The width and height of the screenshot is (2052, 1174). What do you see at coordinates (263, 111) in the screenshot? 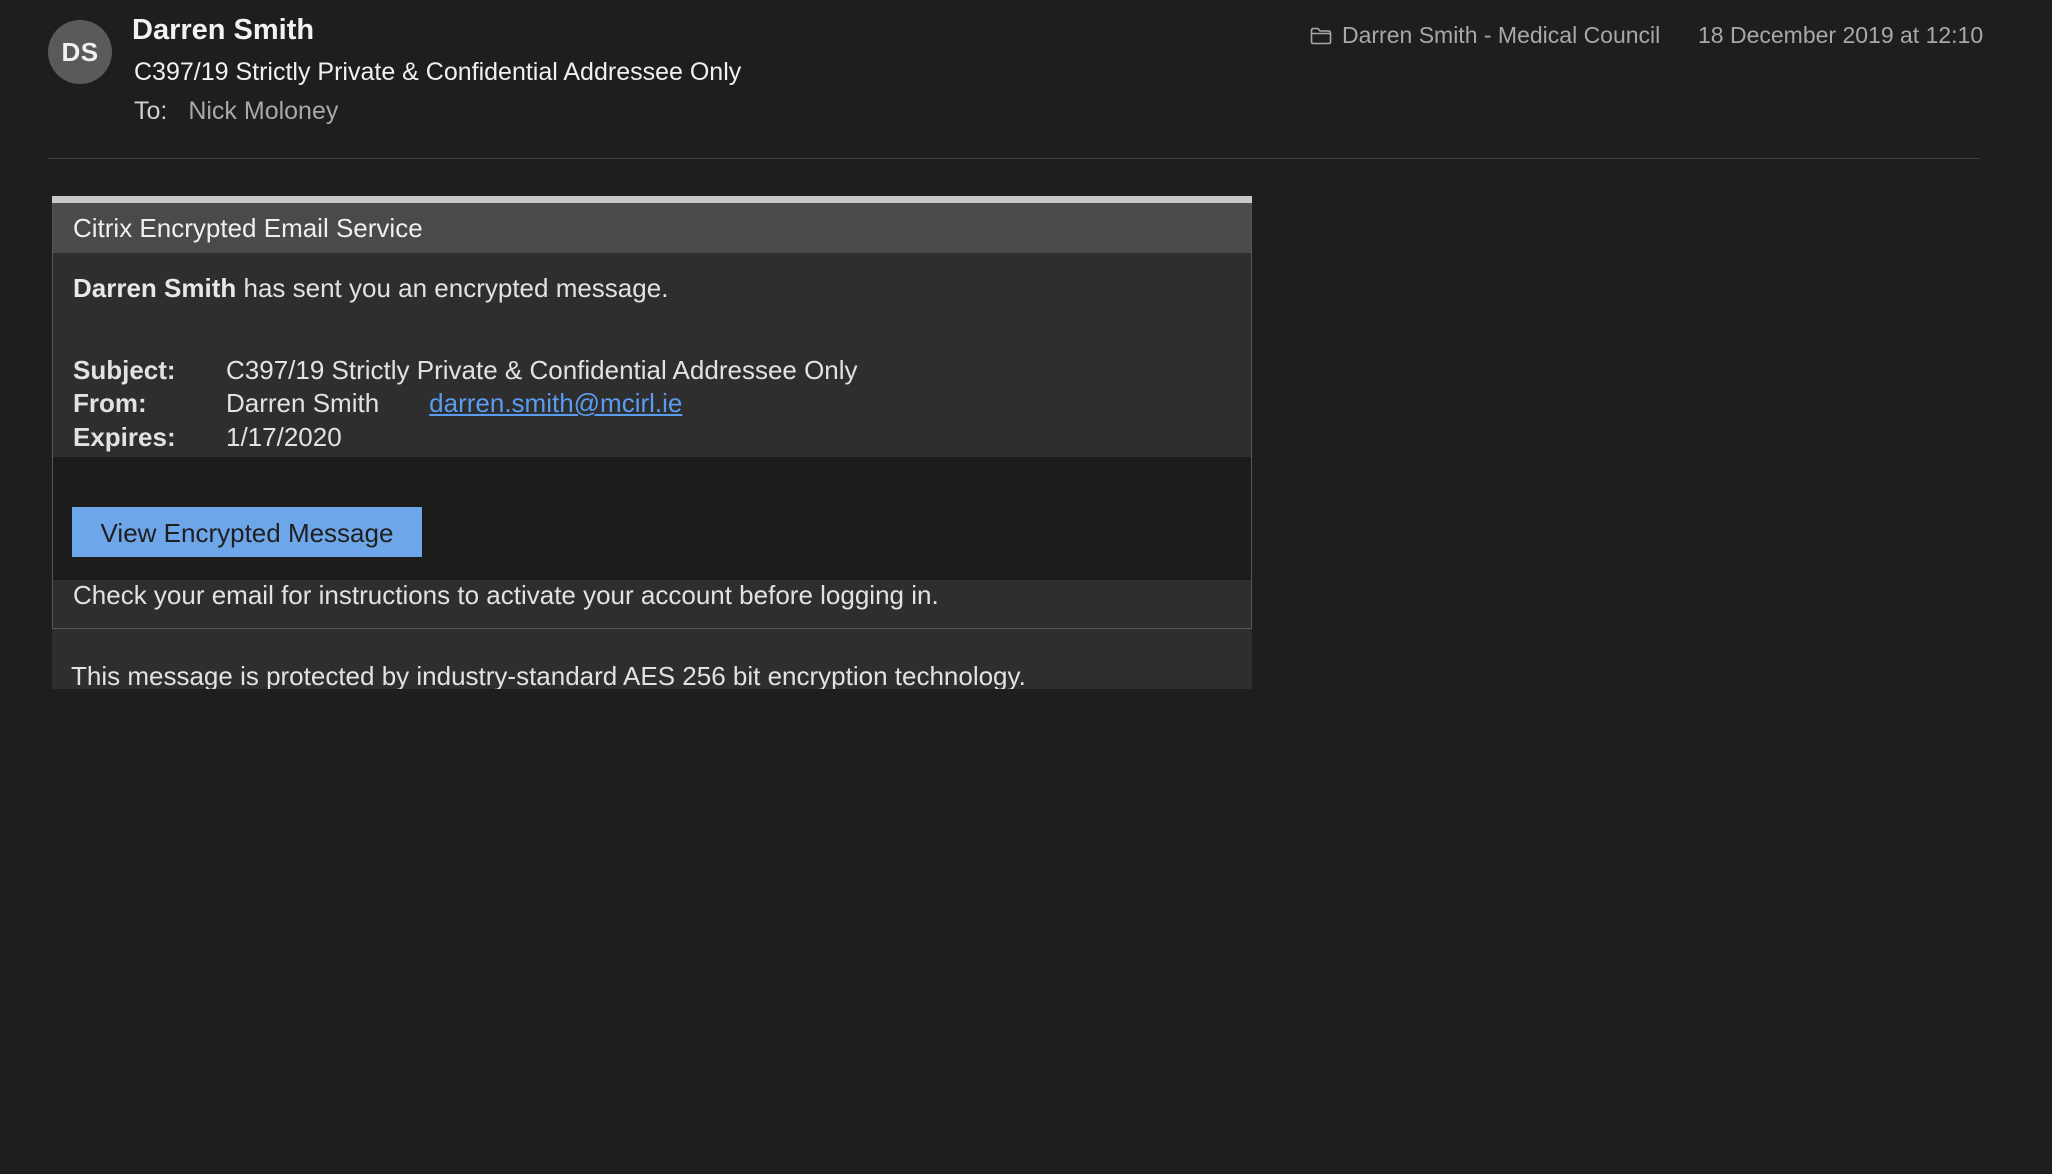
I see `recipient-name: Nick Moloney` at bounding box center [263, 111].